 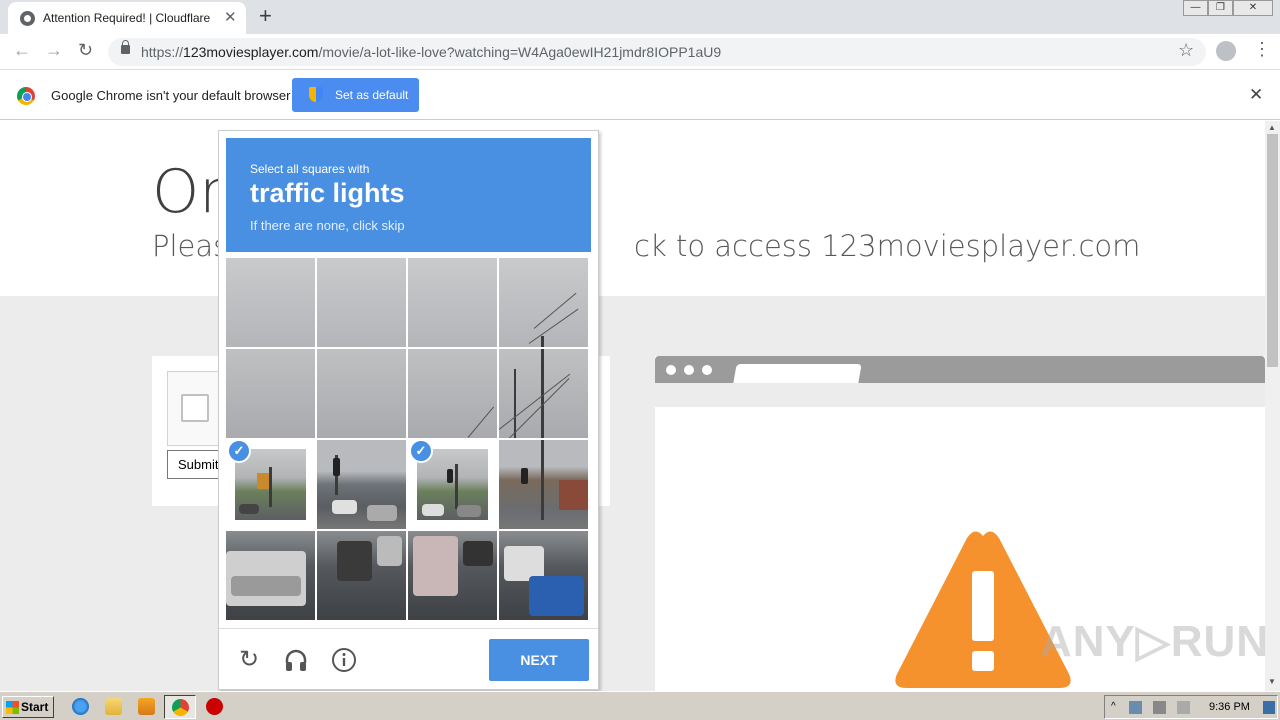 What do you see at coordinates (1135, 707) in the screenshot?
I see `network-icon` at bounding box center [1135, 707].